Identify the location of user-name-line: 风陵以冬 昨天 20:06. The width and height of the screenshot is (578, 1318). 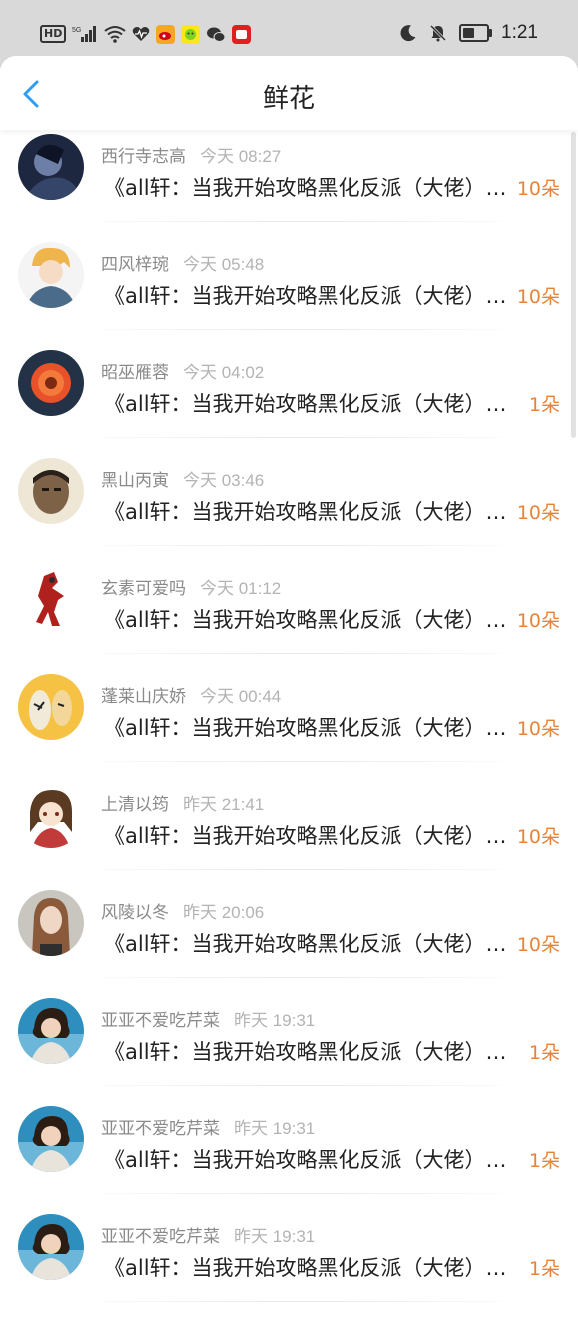
(182, 910).